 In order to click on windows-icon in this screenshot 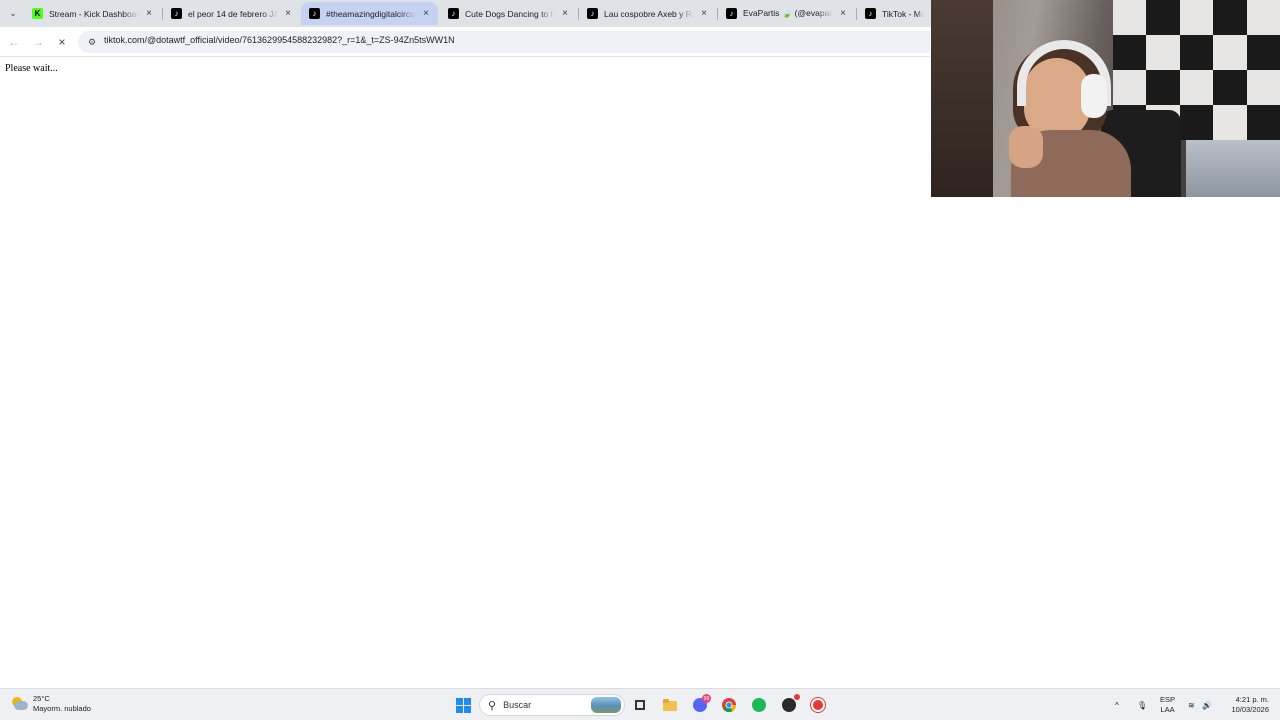, I will do `click(463, 705)`.